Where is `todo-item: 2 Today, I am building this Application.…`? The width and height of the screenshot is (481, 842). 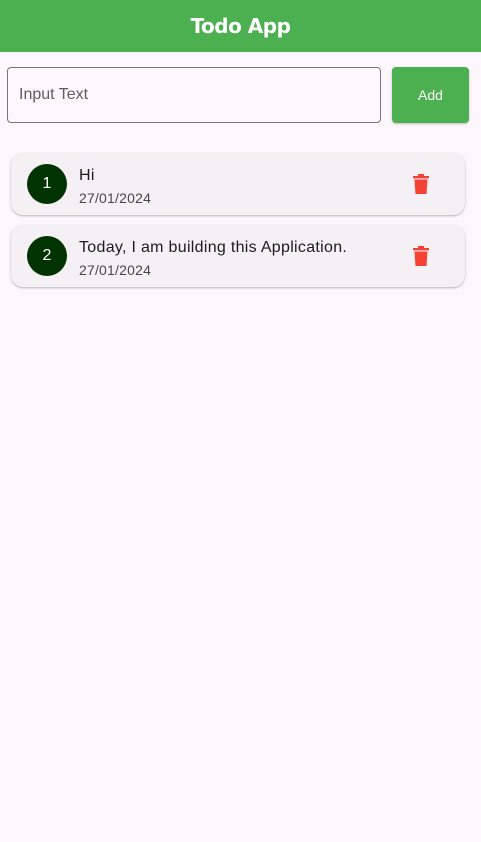
todo-item: 2 Today, I am building this Application.… is located at coordinates (238, 256).